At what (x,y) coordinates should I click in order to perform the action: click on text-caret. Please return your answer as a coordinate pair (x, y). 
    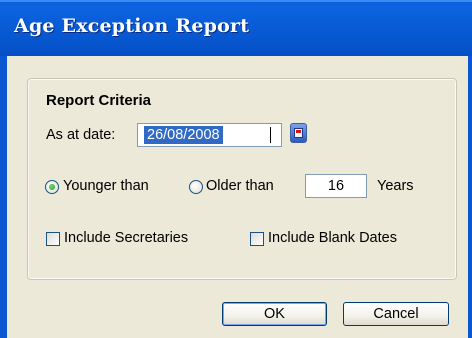
    Looking at the image, I should click on (270, 135).